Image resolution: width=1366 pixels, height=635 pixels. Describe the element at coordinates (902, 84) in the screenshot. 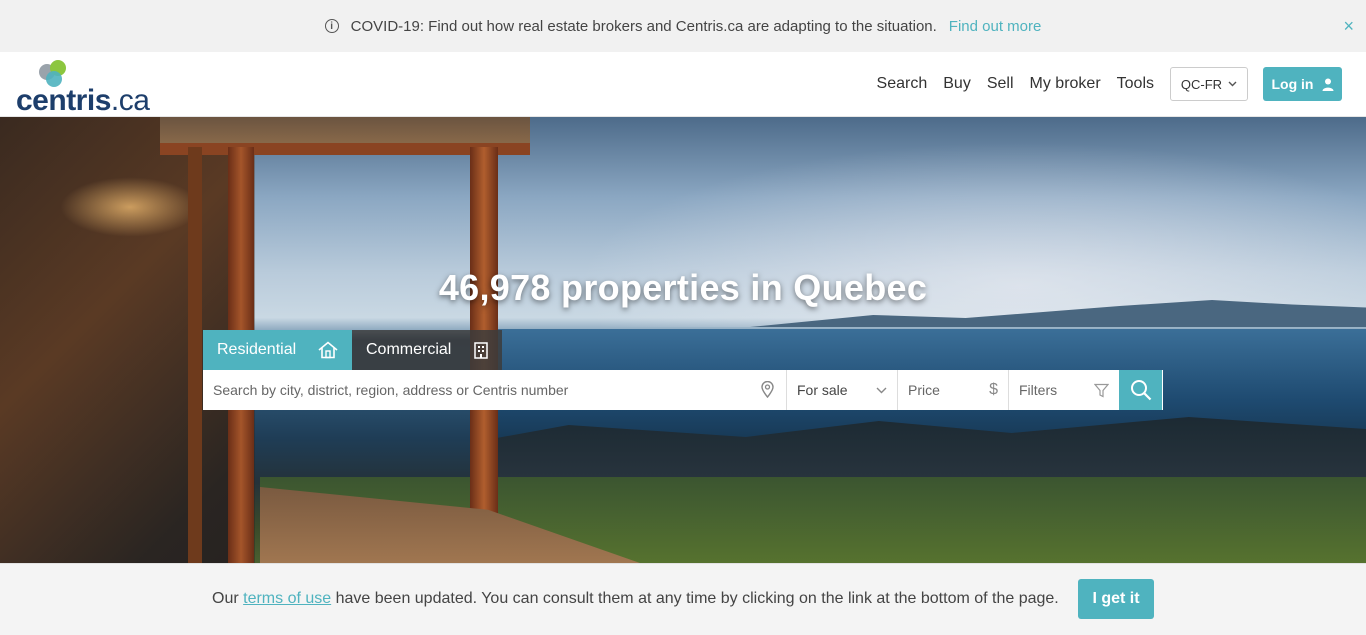

I see `nav-search: Search` at that location.